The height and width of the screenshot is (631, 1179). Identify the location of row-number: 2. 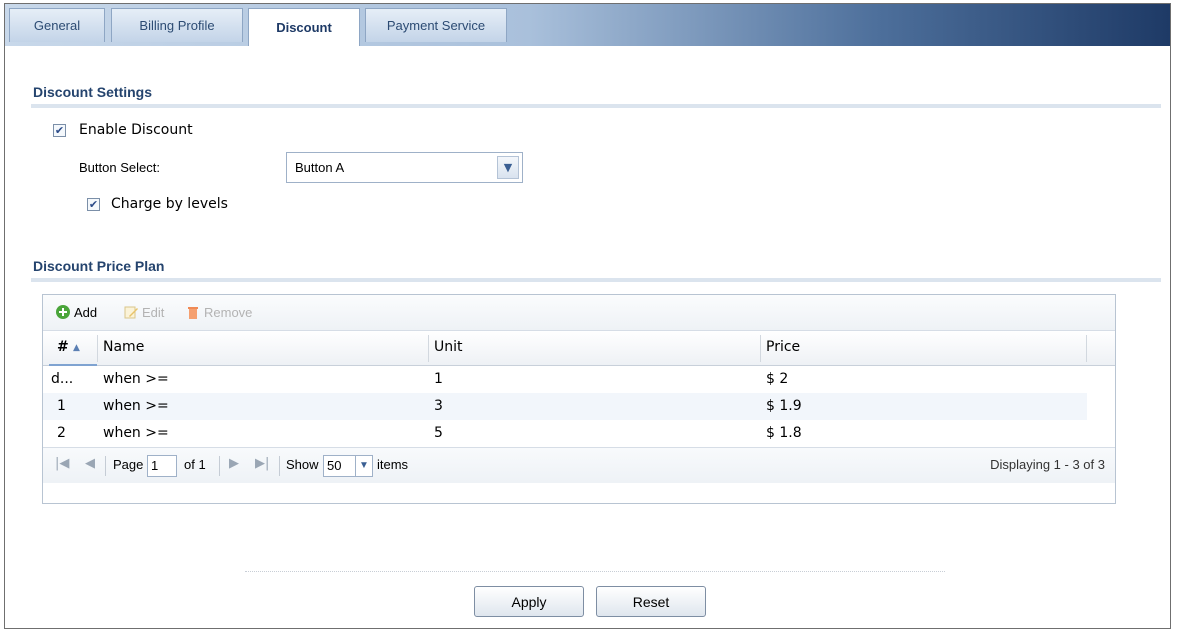
(61, 433).